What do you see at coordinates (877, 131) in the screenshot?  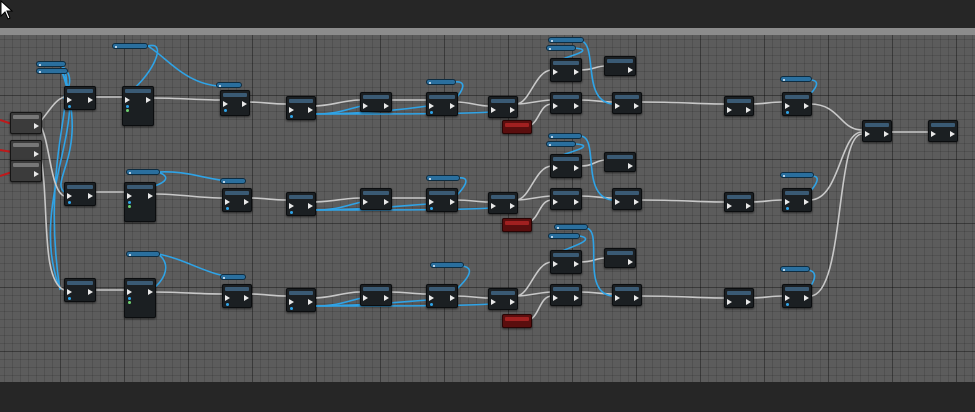 I see `sequence-node` at bounding box center [877, 131].